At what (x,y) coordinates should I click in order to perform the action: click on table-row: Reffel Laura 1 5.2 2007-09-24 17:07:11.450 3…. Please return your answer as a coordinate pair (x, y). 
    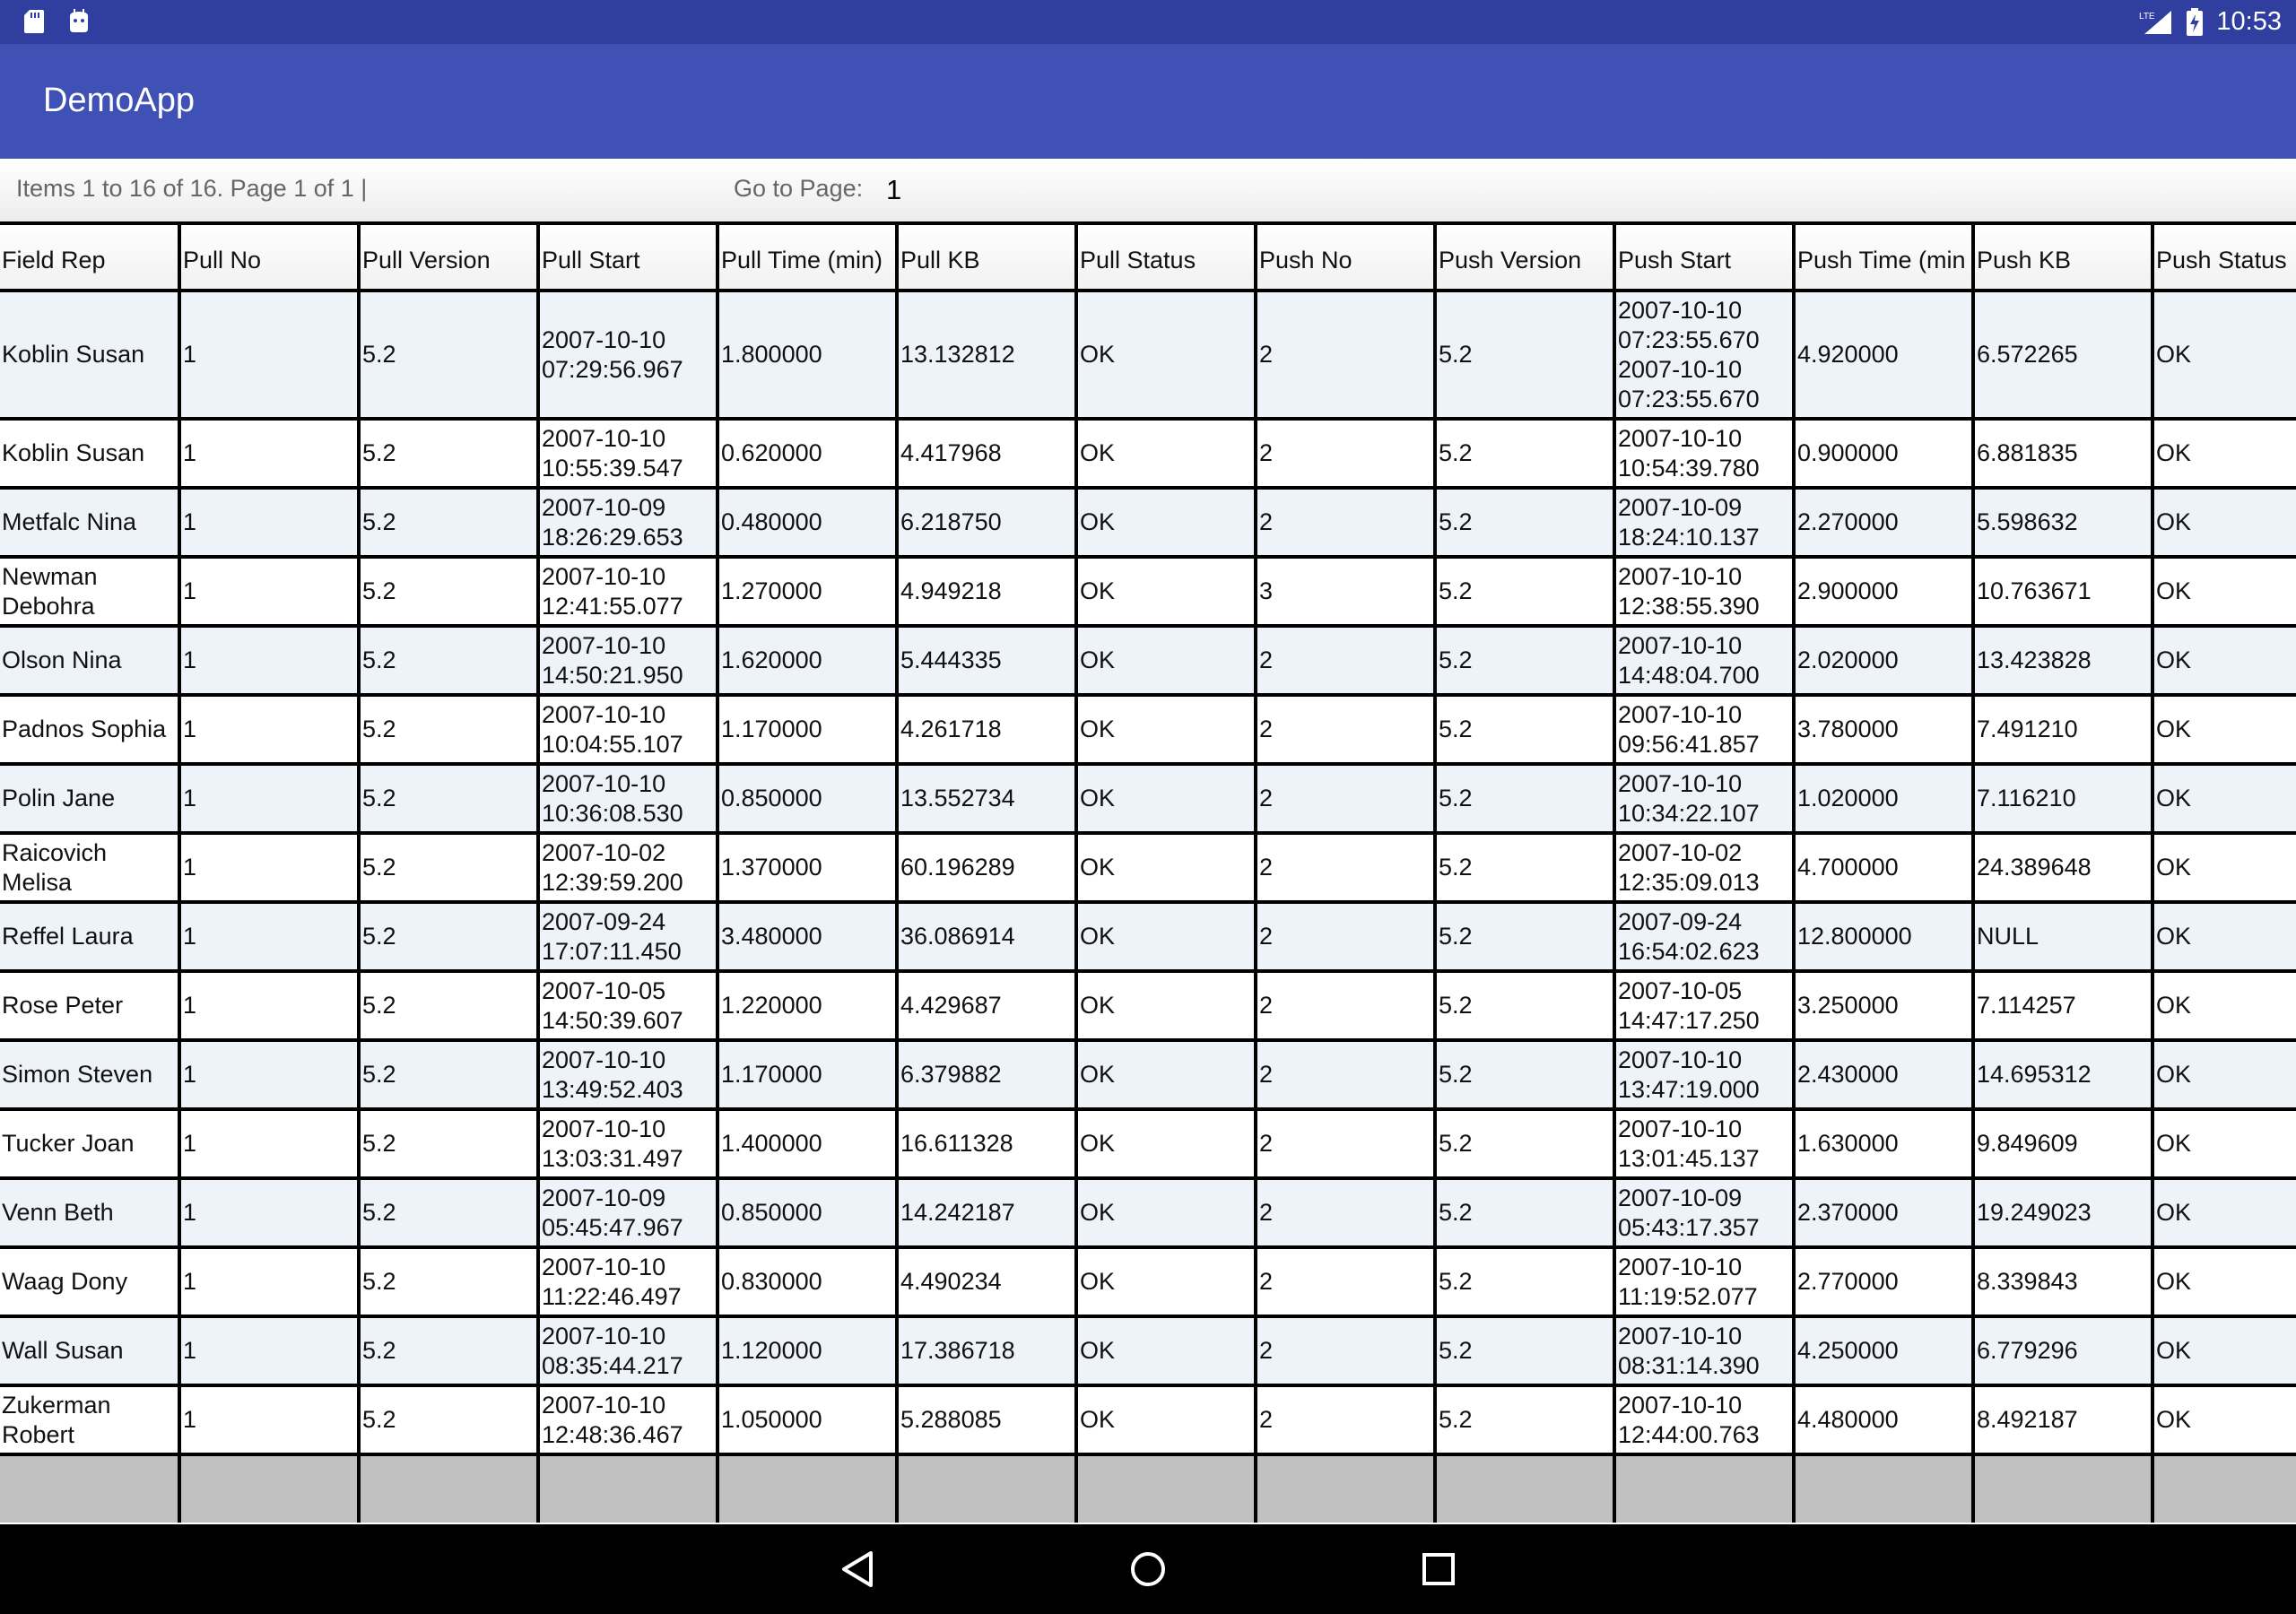
    Looking at the image, I should click on (1148, 936).